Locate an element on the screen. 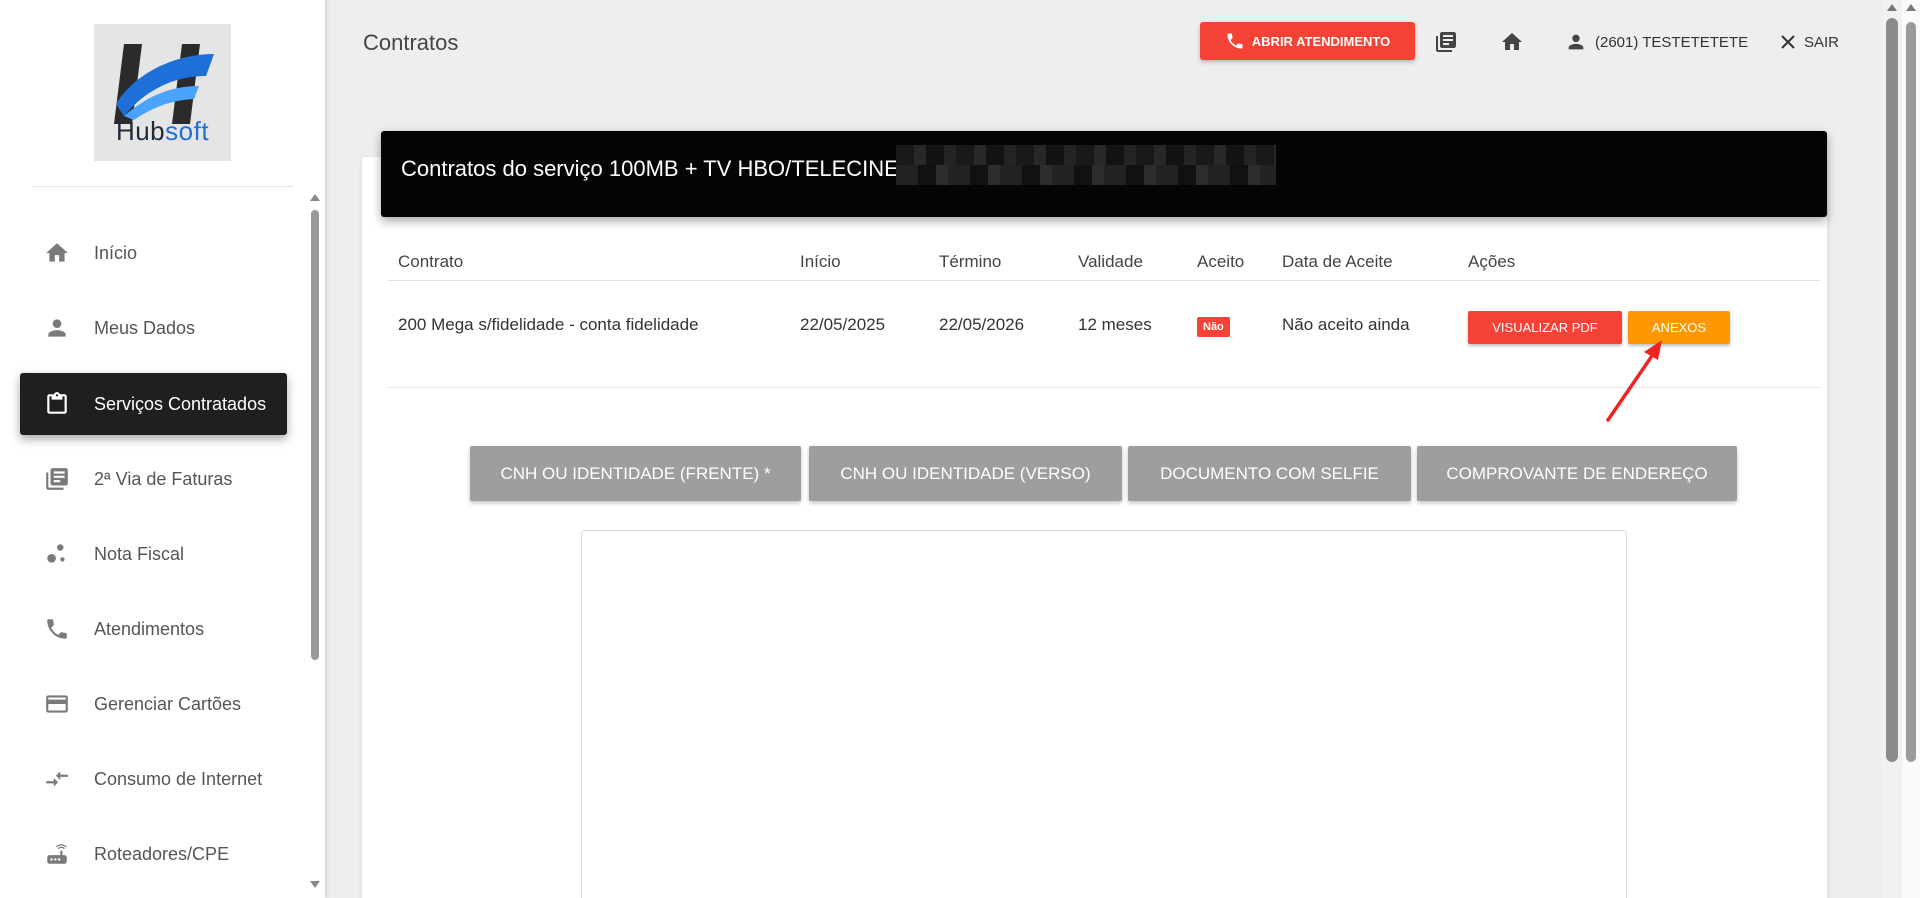 This screenshot has width=1920, height=898. termino-cell: 22/05/2026 is located at coordinates (998, 334).